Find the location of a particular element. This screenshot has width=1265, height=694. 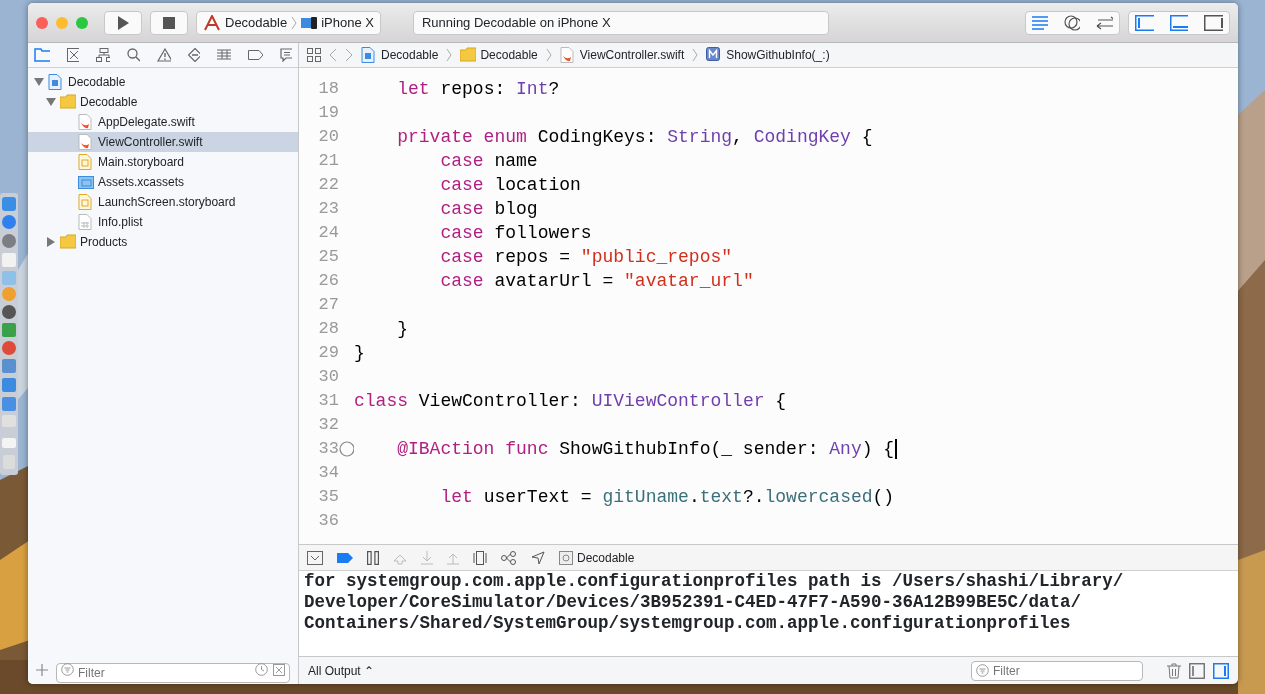

add-icon is located at coordinates (42, 670).